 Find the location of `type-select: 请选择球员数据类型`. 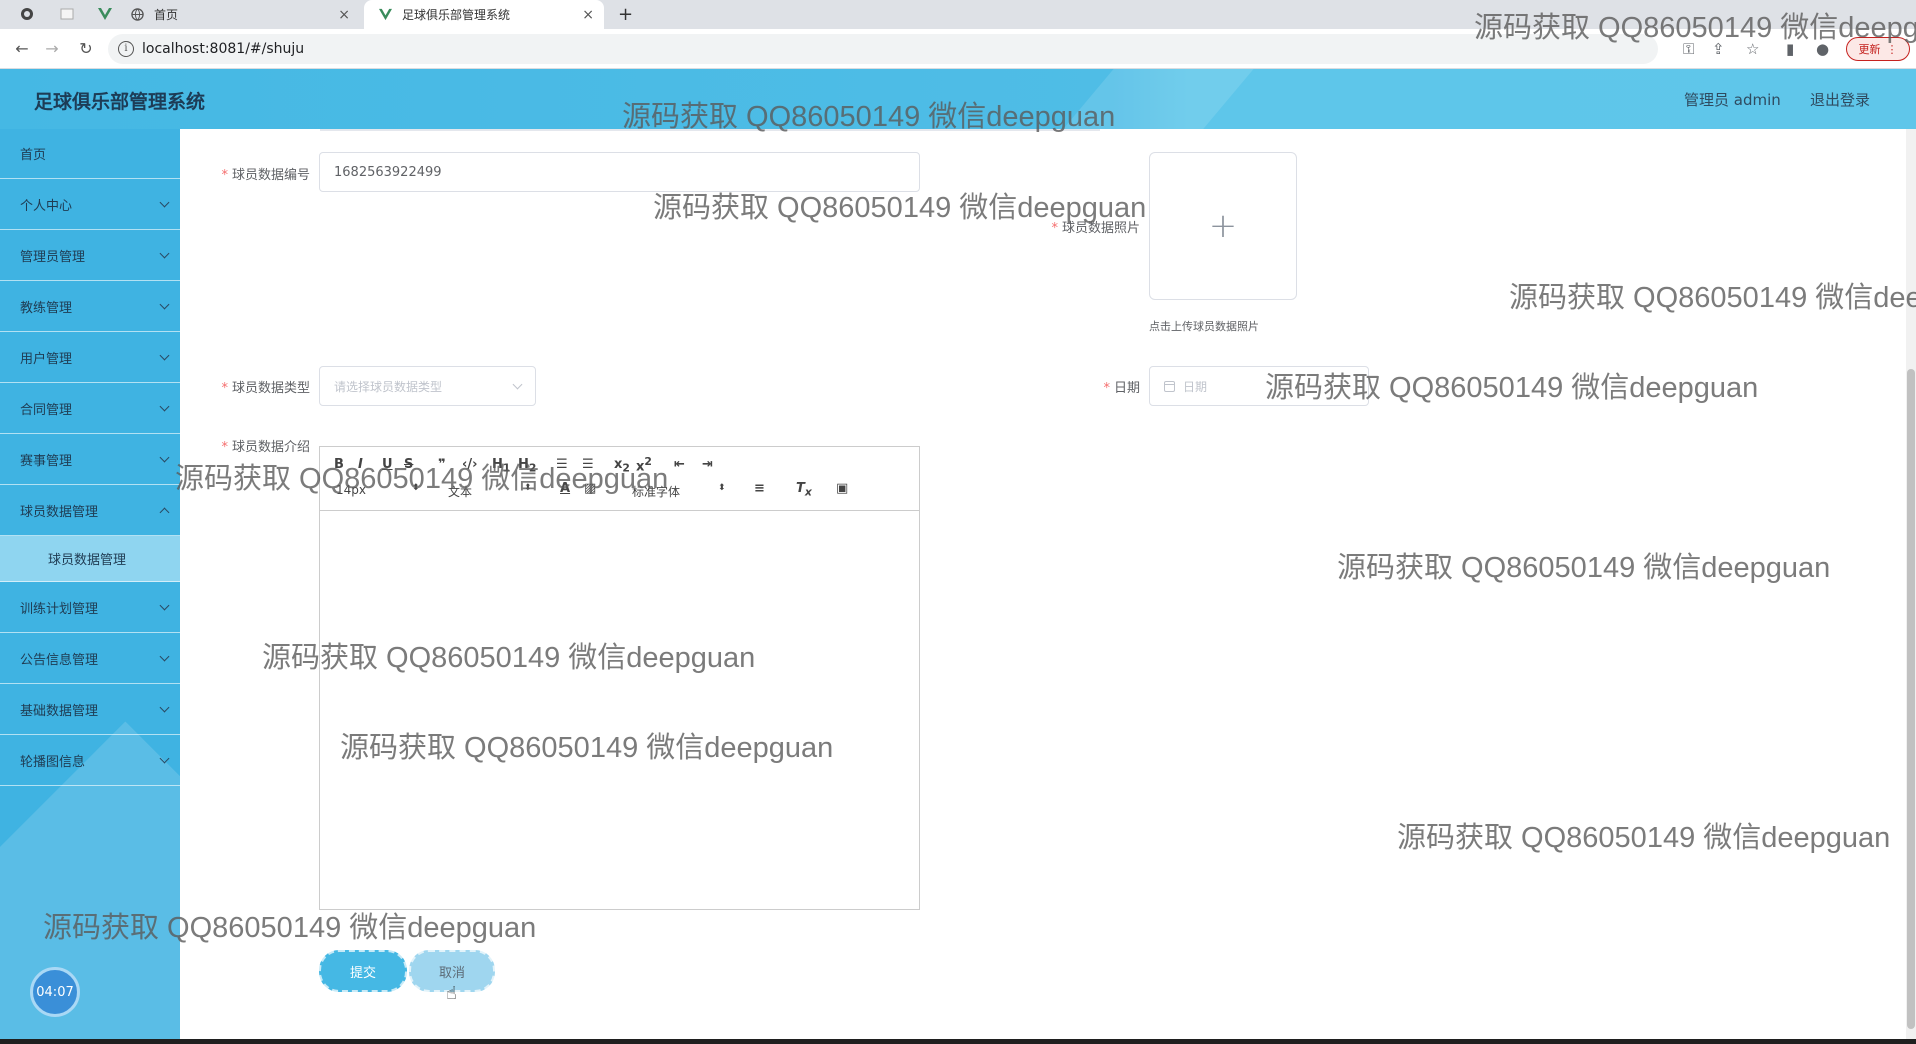

type-select: 请选择球员数据类型 is located at coordinates (427, 386).